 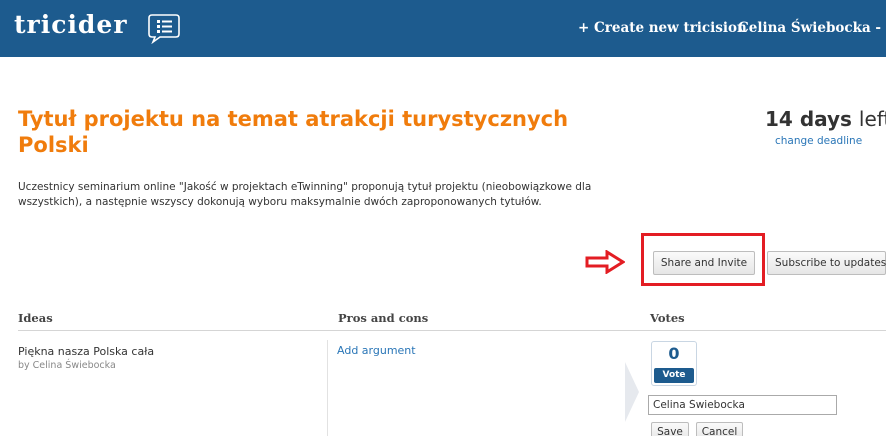 I want to click on header-divider, so click(x=452, y=330).